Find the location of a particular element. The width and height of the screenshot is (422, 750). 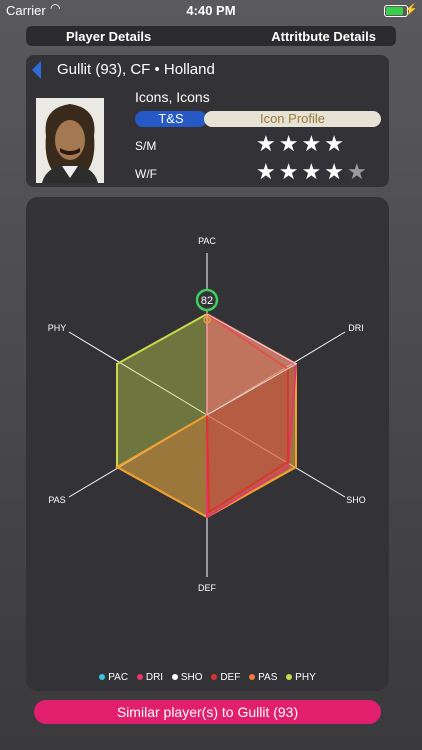

tab-player-details: Player Details is located at coordinates (108, 36).